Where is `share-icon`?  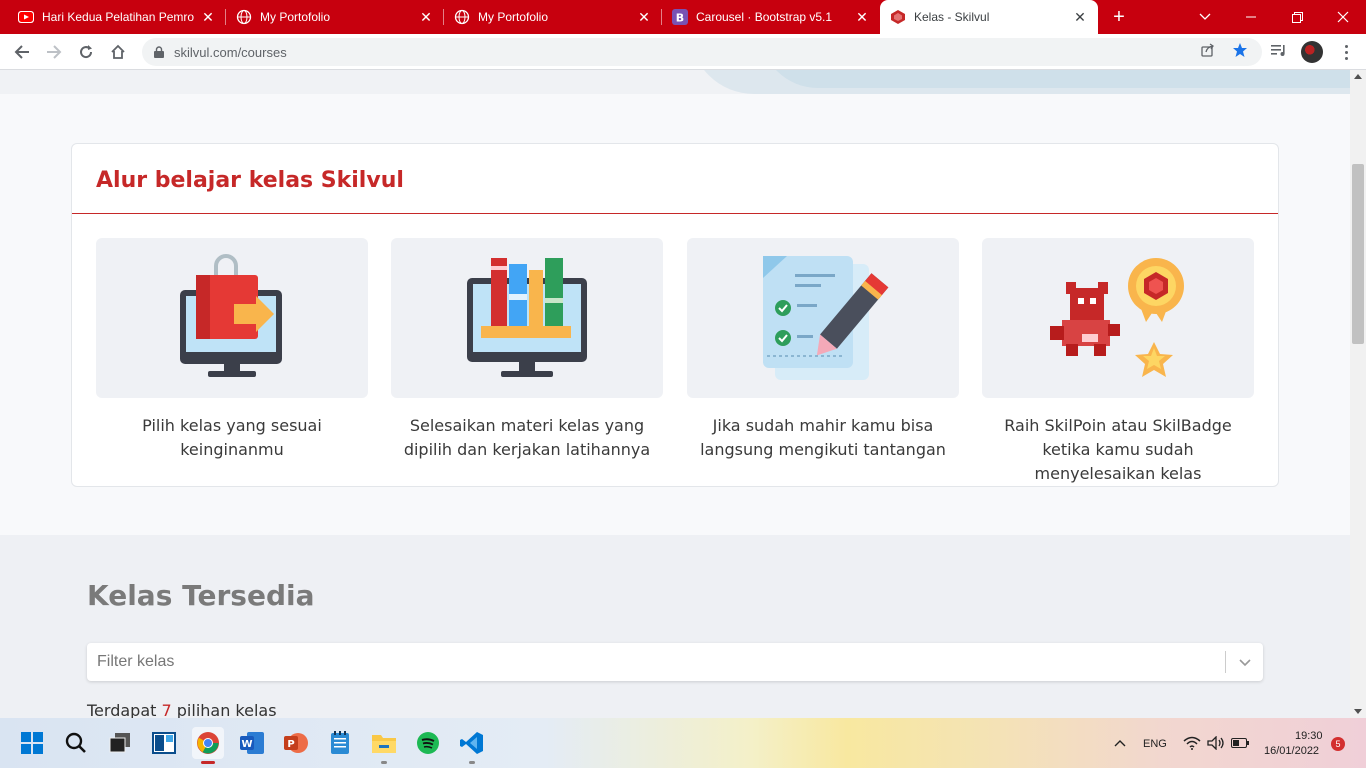 share-icon is located at coordinates (1207, 50).